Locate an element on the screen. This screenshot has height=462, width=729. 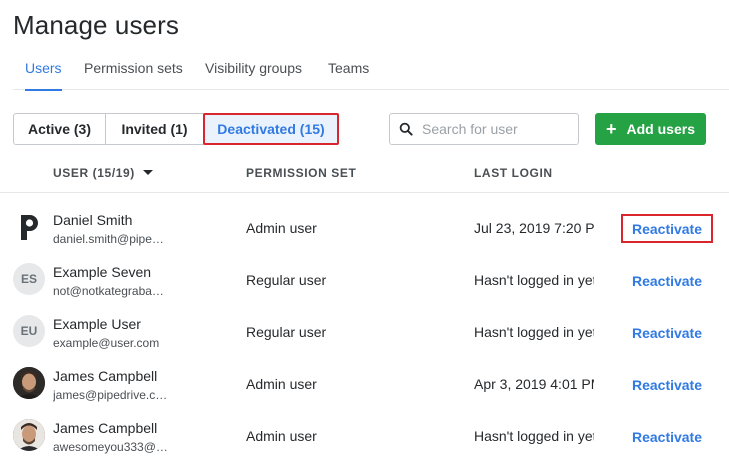
sort-caret-icon is located at coordinates (147, 173).